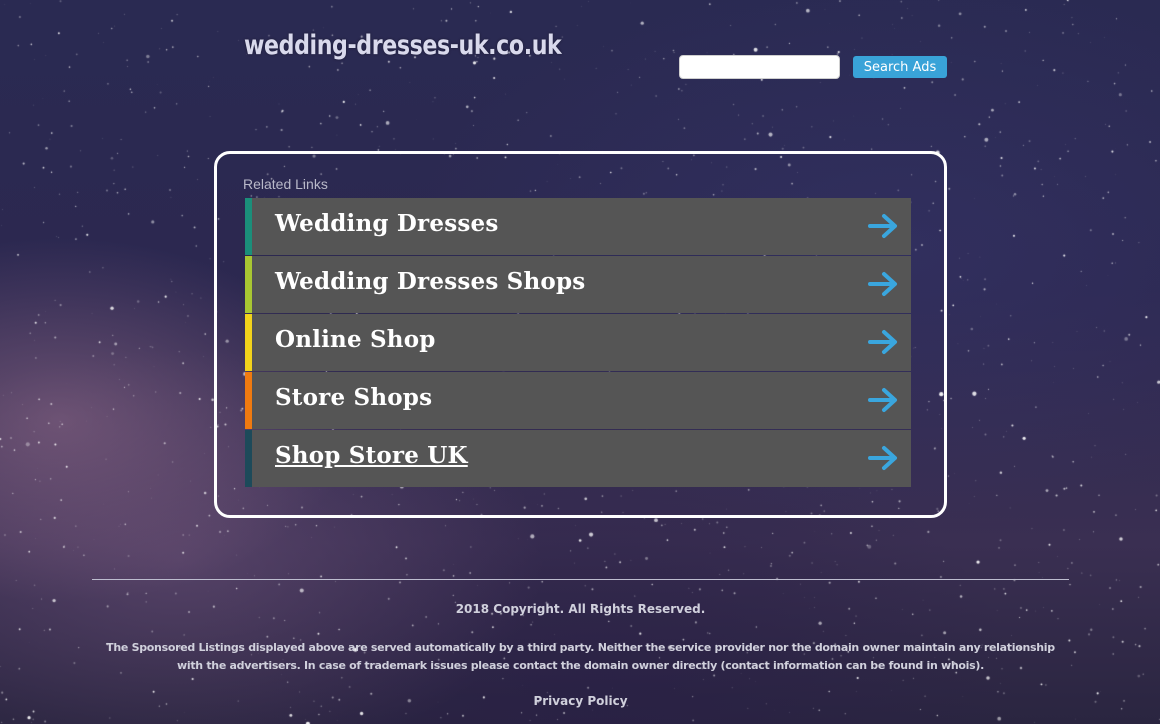 The width and height of the screenshot is (1160, 724). Describe the element at coordinates (430, 281) in the screenshot. I see `link-label: Wedding Dresses Shops` at that location.